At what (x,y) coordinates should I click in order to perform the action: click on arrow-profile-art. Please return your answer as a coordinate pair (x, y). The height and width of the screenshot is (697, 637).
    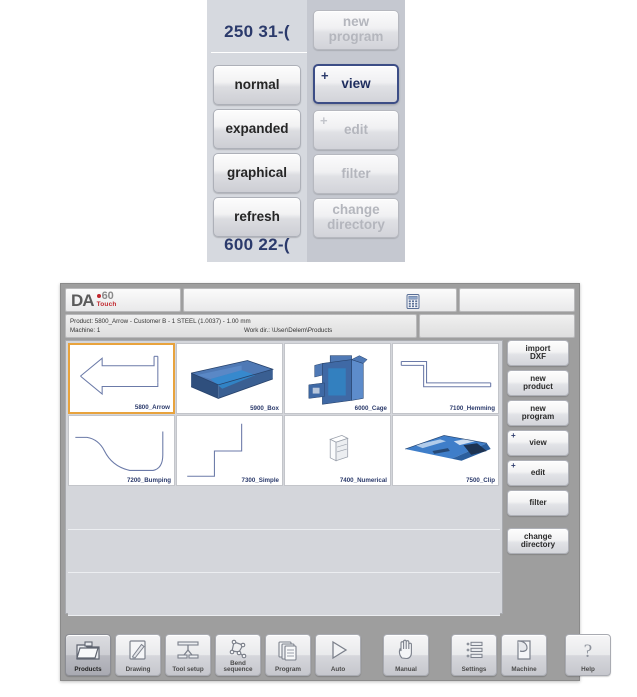
    Looking at the image, I should click on (119, 375).